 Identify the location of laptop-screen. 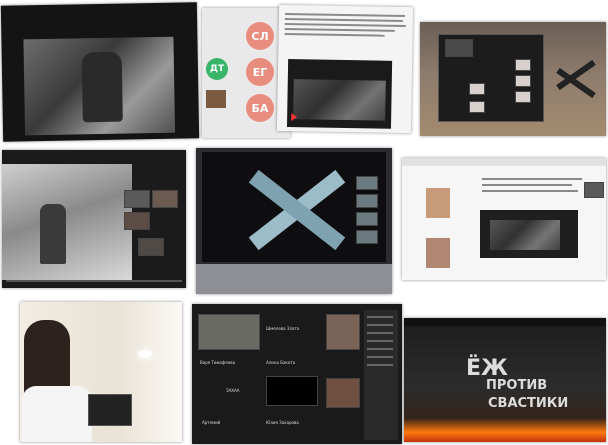
(294, 207).